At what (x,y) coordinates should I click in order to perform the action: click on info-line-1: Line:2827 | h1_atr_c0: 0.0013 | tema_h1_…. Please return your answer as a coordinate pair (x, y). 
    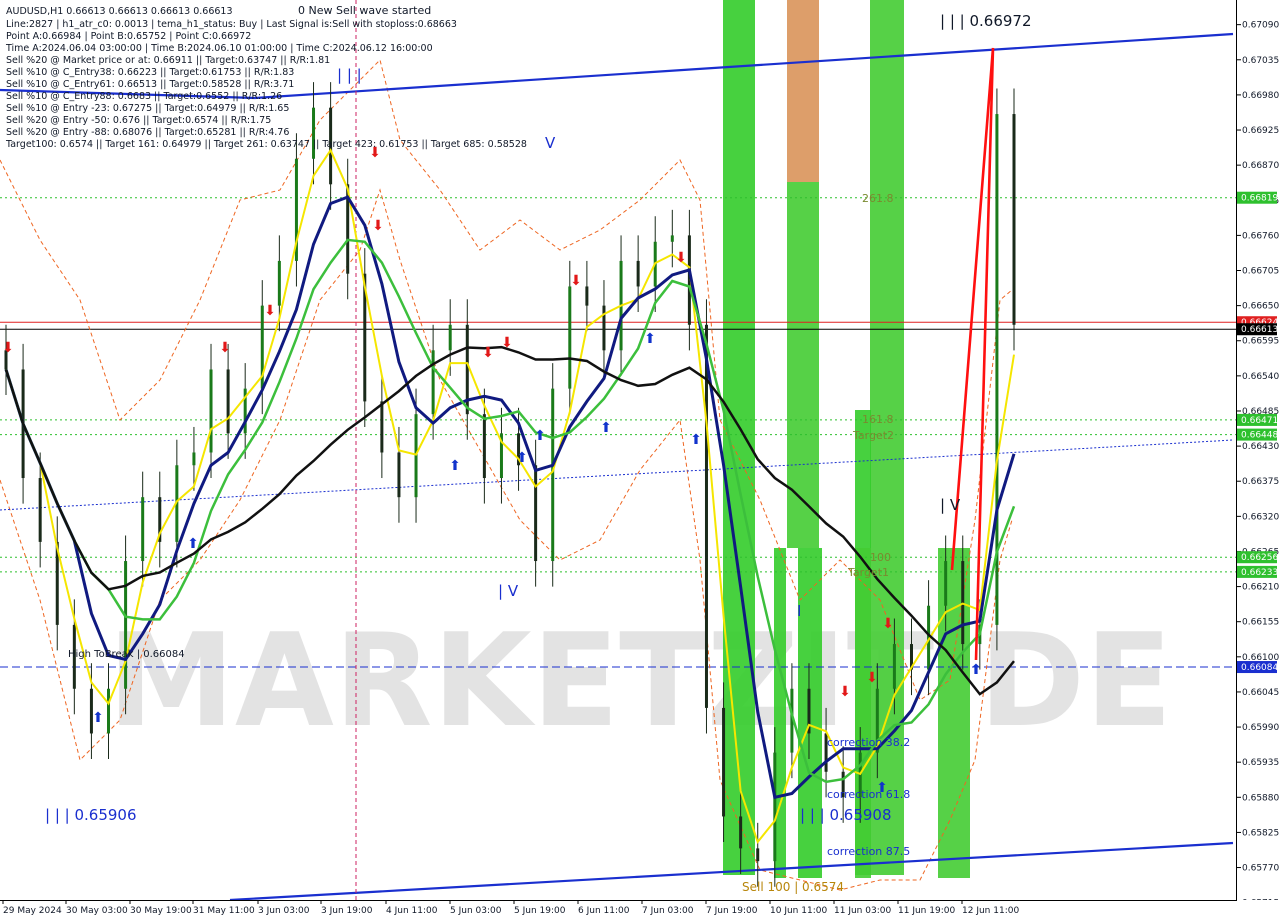
    Looking at the image, I should click on (231, 24).